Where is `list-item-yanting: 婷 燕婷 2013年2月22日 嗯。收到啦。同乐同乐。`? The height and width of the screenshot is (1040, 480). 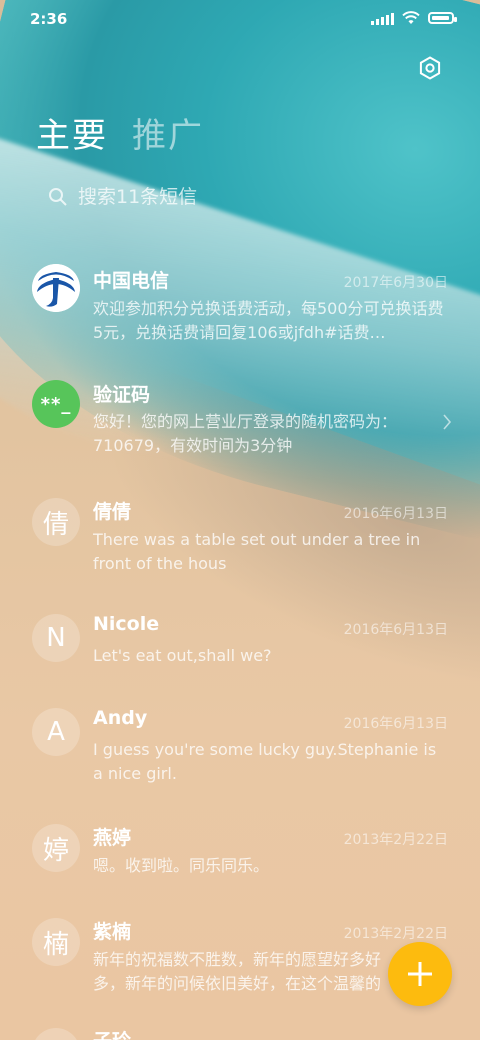 list-item-yanting: 婷 燕婷 2013年2月22日 嗯。收到啦。同乐同乐。 is located at coordinates (240, 862).